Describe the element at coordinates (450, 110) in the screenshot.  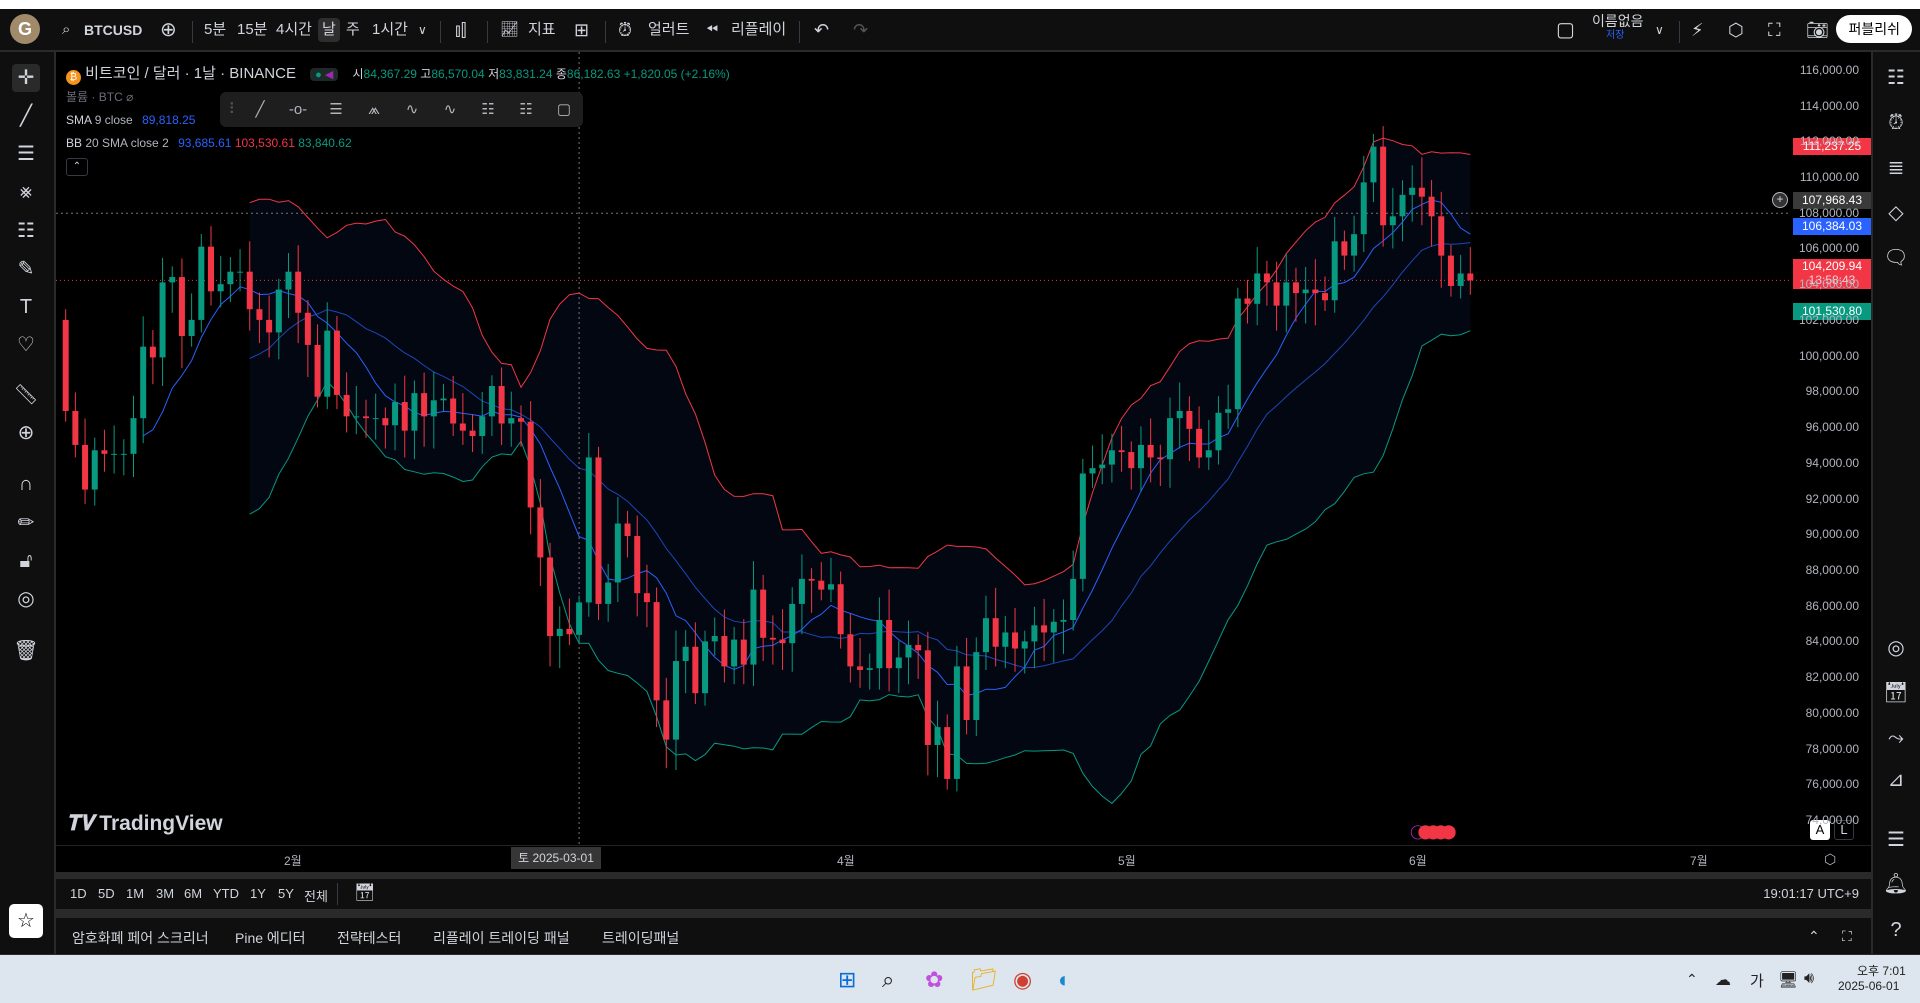
I see `abcd-pattern-icon: ∿` at that location.